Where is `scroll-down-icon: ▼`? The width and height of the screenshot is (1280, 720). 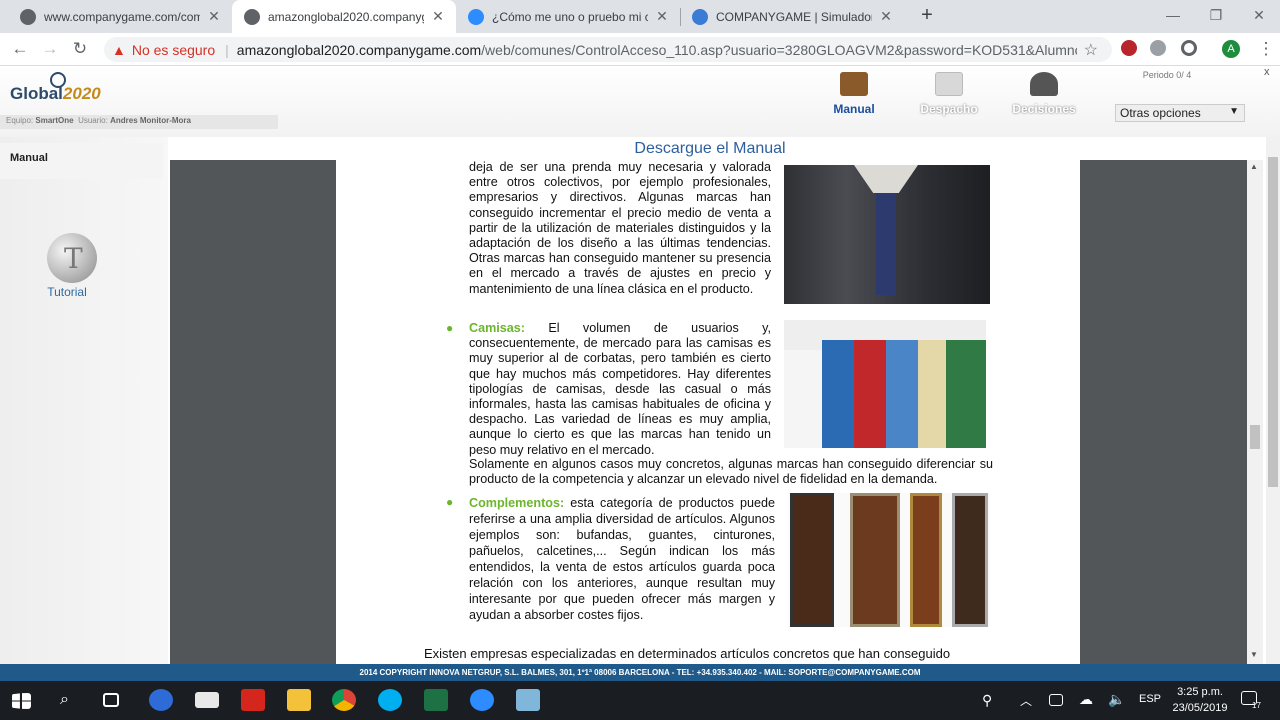
scroll-down-icon: ▼ is located at coordinates (1254, 654).